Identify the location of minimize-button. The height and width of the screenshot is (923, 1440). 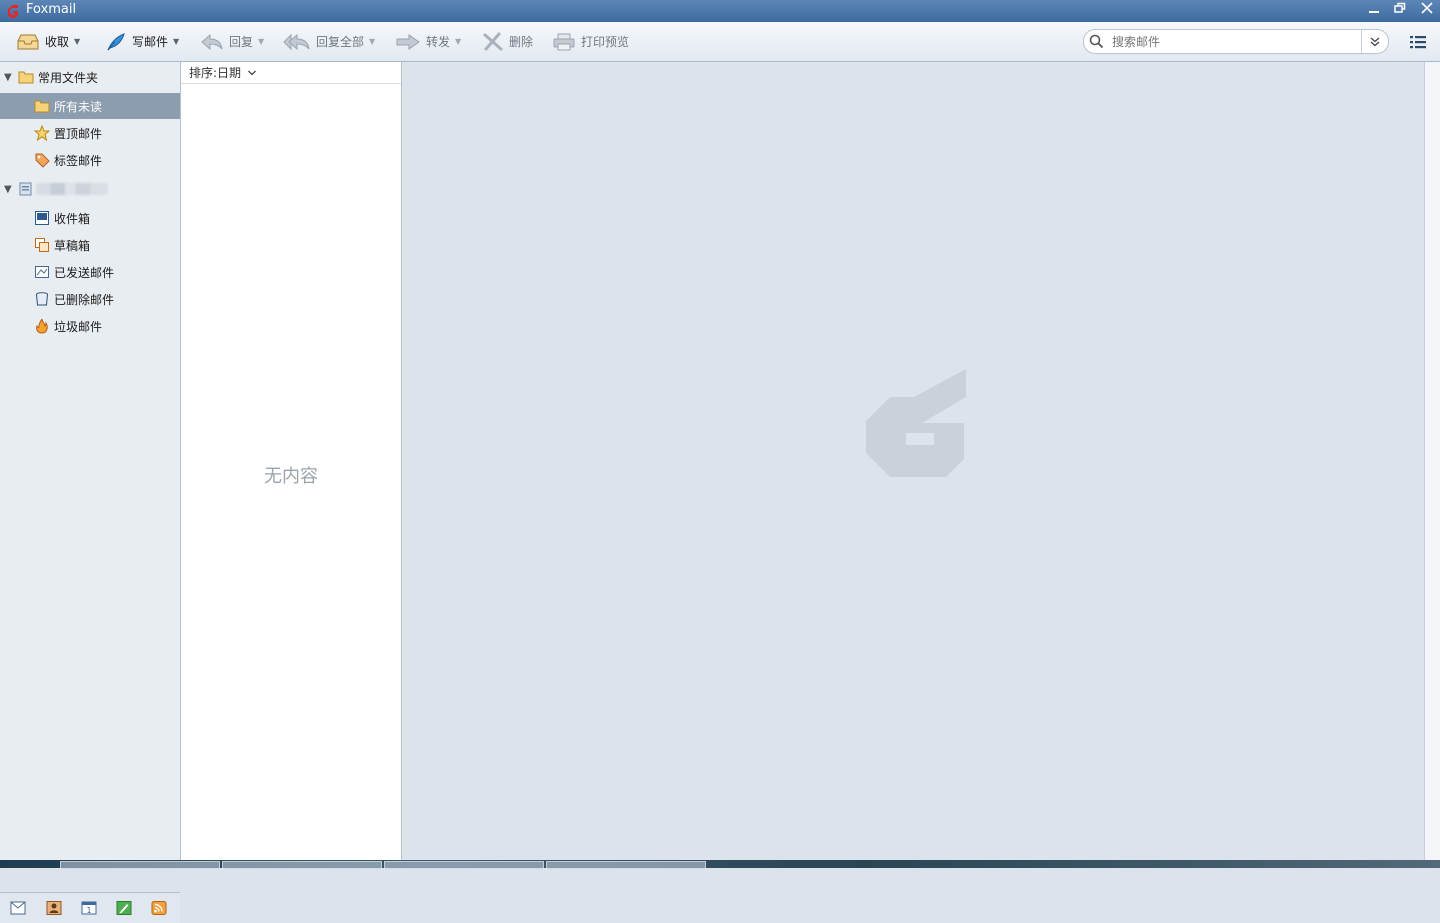
(1374, 11).